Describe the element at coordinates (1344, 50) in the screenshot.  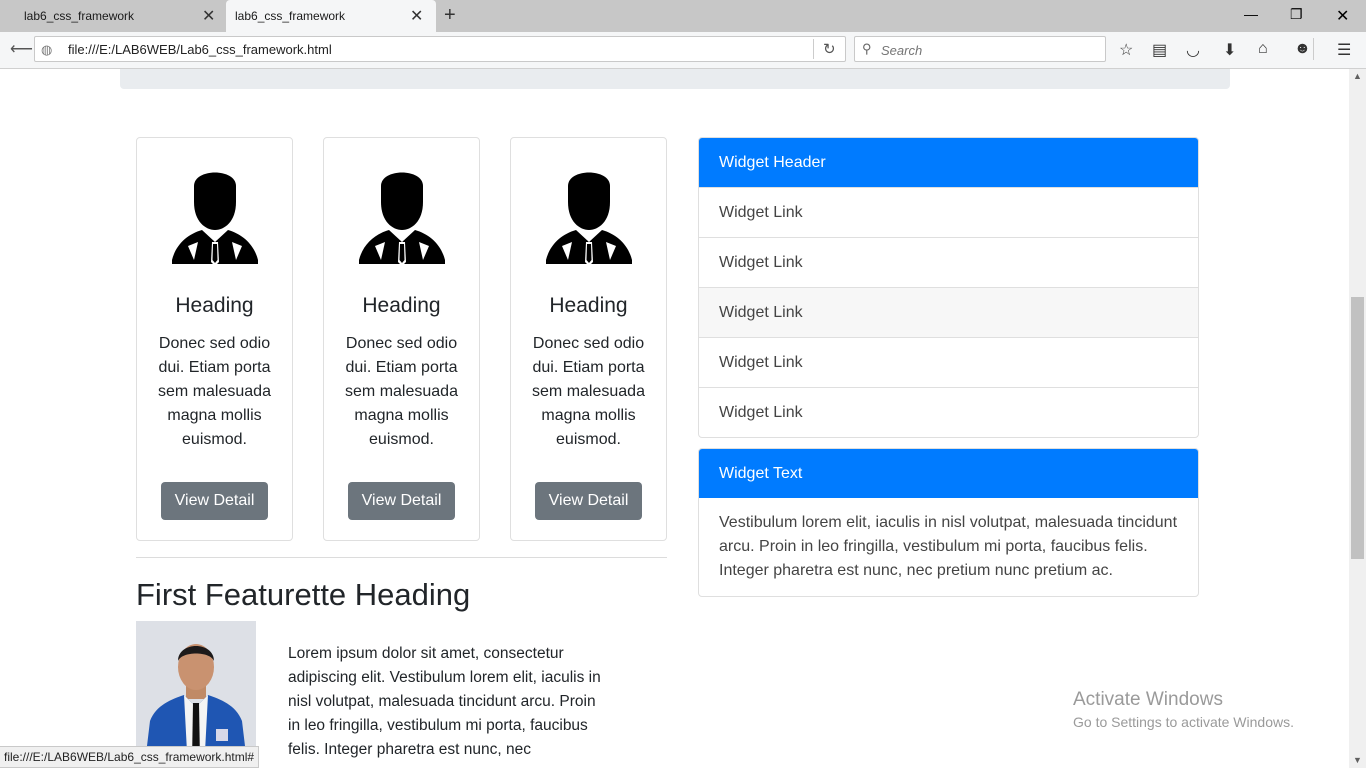
I see `menu-icon: ☰` at that location.